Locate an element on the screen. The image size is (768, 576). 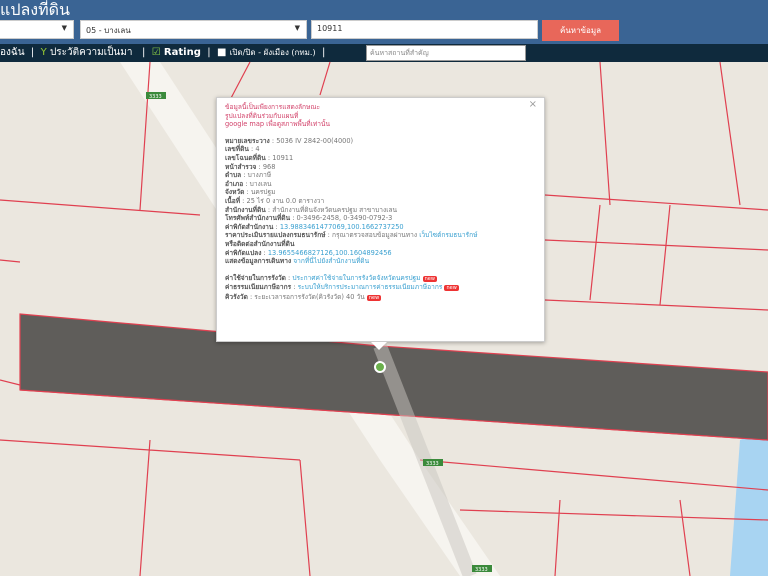
disclaimer-line: ข้อมูลนี้เป็นเพียงการแสดงลักษณะ is located at coordinates (273, 107).